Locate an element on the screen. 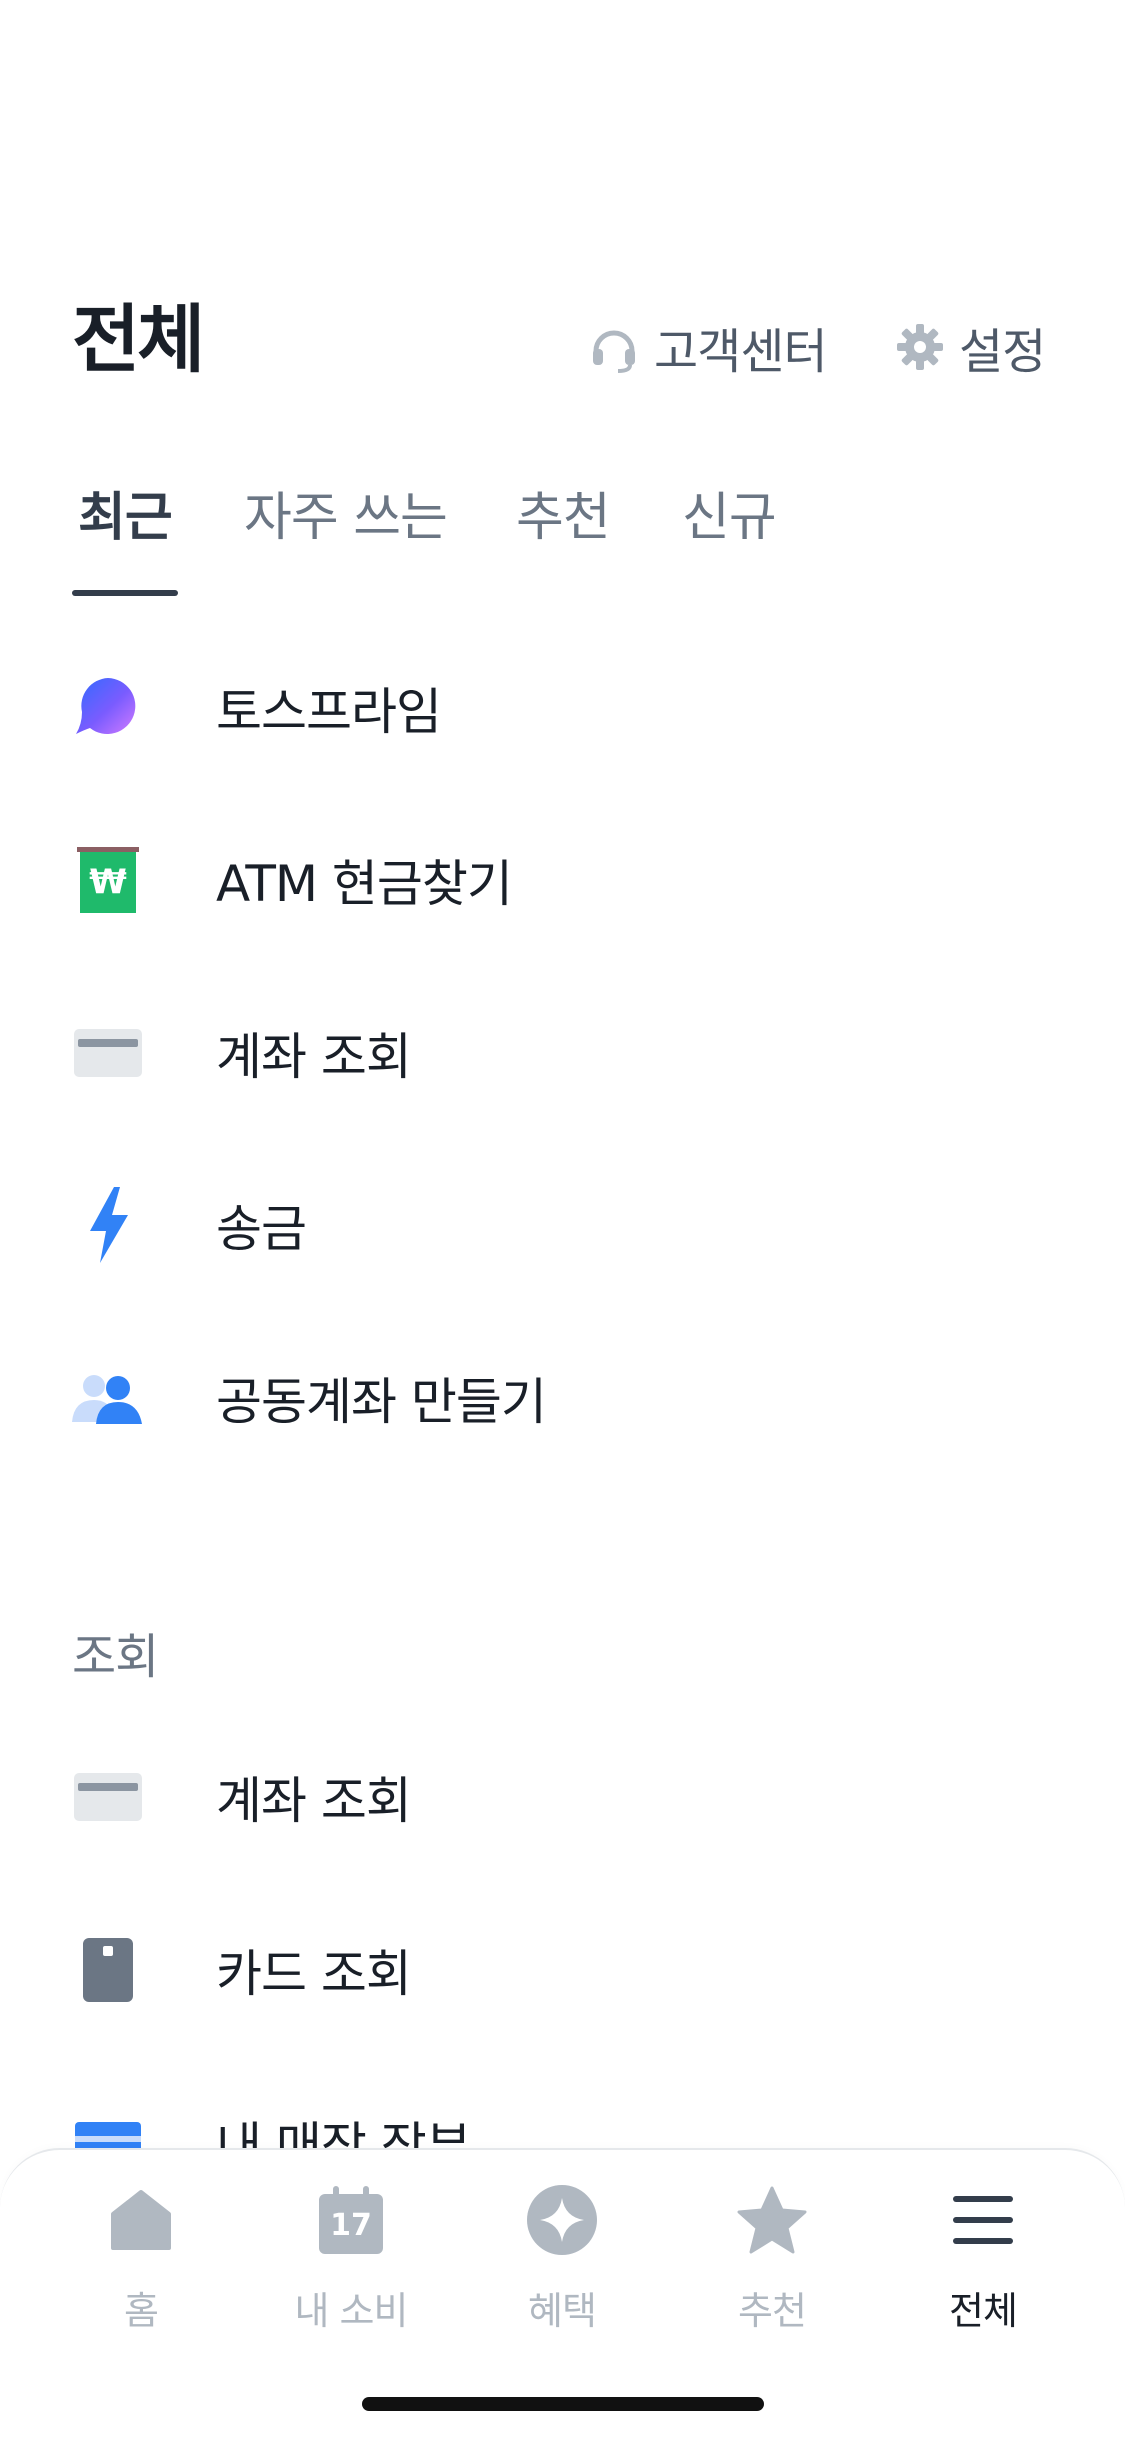  settings-button: 설정 is located at coordinates (970, 347).